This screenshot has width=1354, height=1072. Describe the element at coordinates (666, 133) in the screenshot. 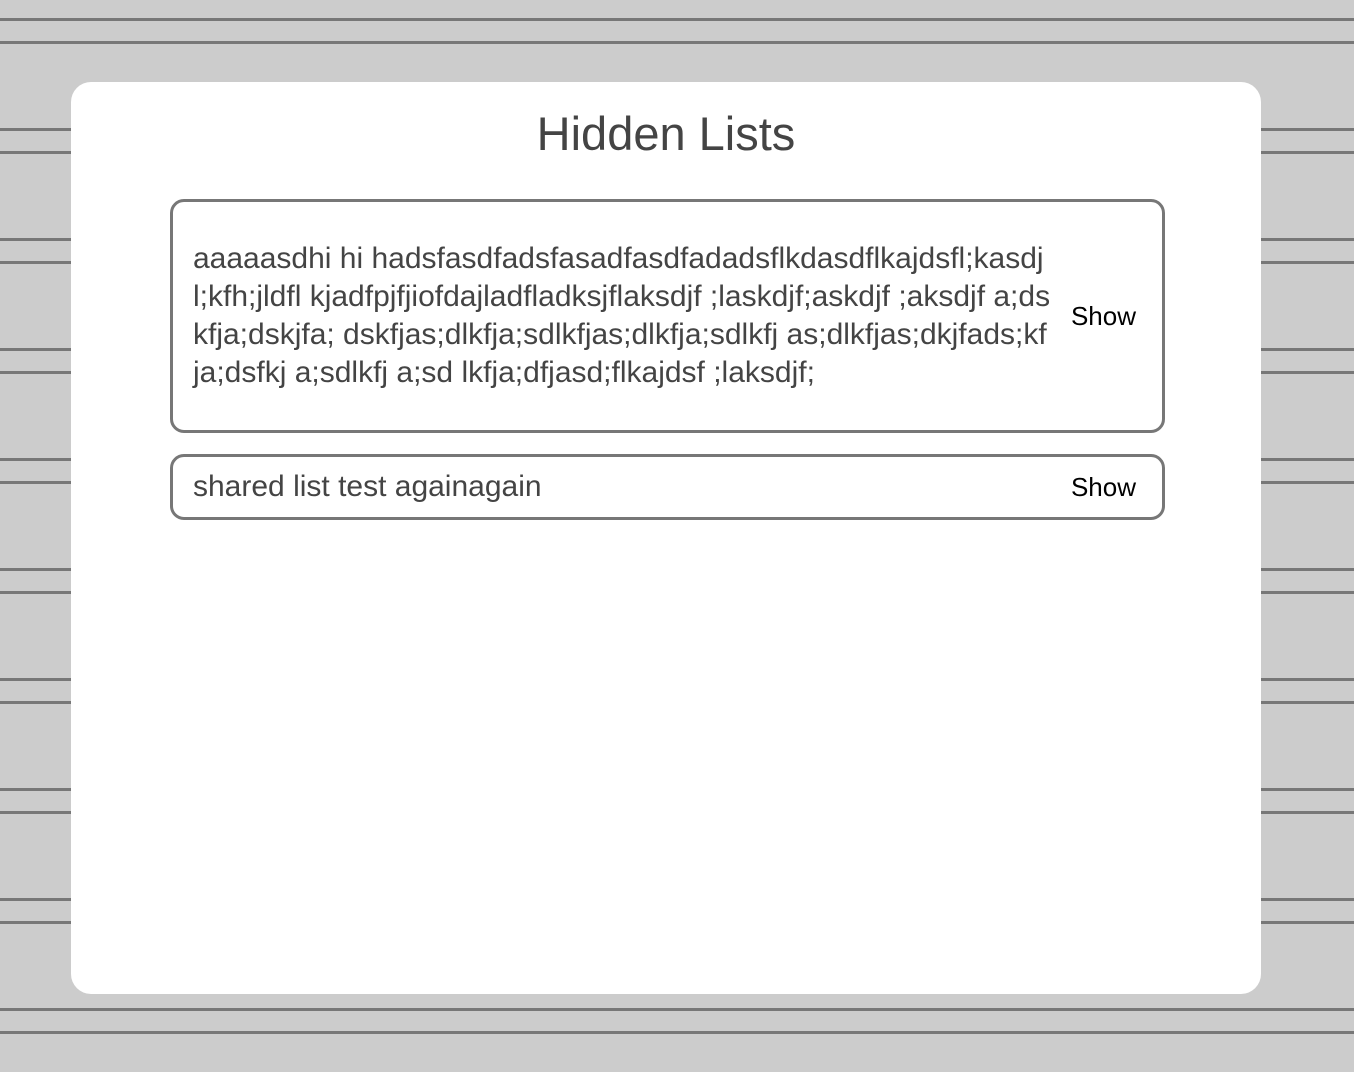

I see `page-title: Hidden Lists` at that location.